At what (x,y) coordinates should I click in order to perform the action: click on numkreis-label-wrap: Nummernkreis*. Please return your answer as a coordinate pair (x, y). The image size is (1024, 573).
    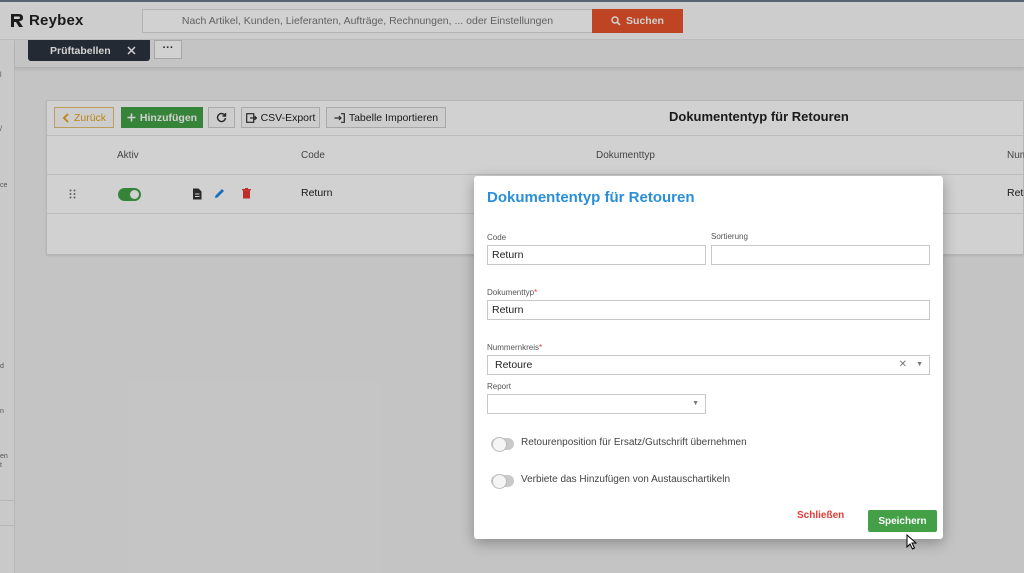
    Looking at the image, I should click on (514, 347).